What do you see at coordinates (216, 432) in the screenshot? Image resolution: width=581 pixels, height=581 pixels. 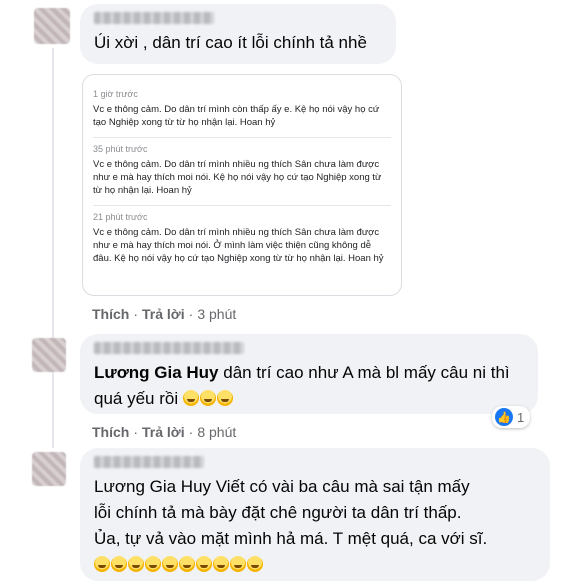 I see `comment-time: 8 phút` at bounding box center [216, 432].